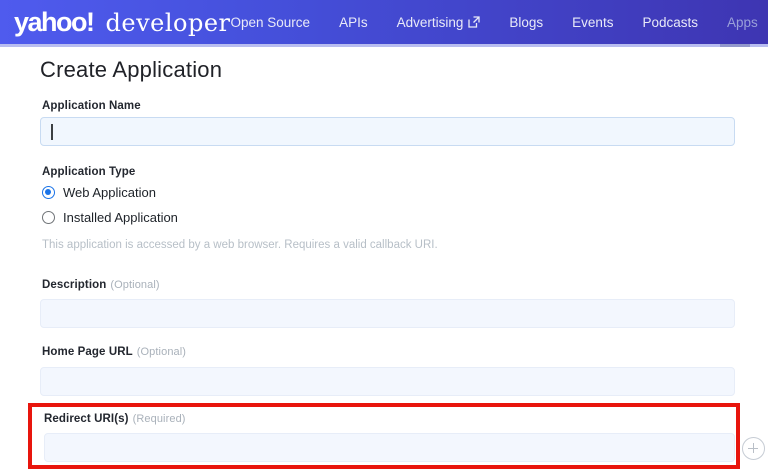 This screenshot has height=476, width=768. Describe the element at coordinates (87, 352) in the screenshot. I see `home-page-url-label-text: Home Page URL` at that location.